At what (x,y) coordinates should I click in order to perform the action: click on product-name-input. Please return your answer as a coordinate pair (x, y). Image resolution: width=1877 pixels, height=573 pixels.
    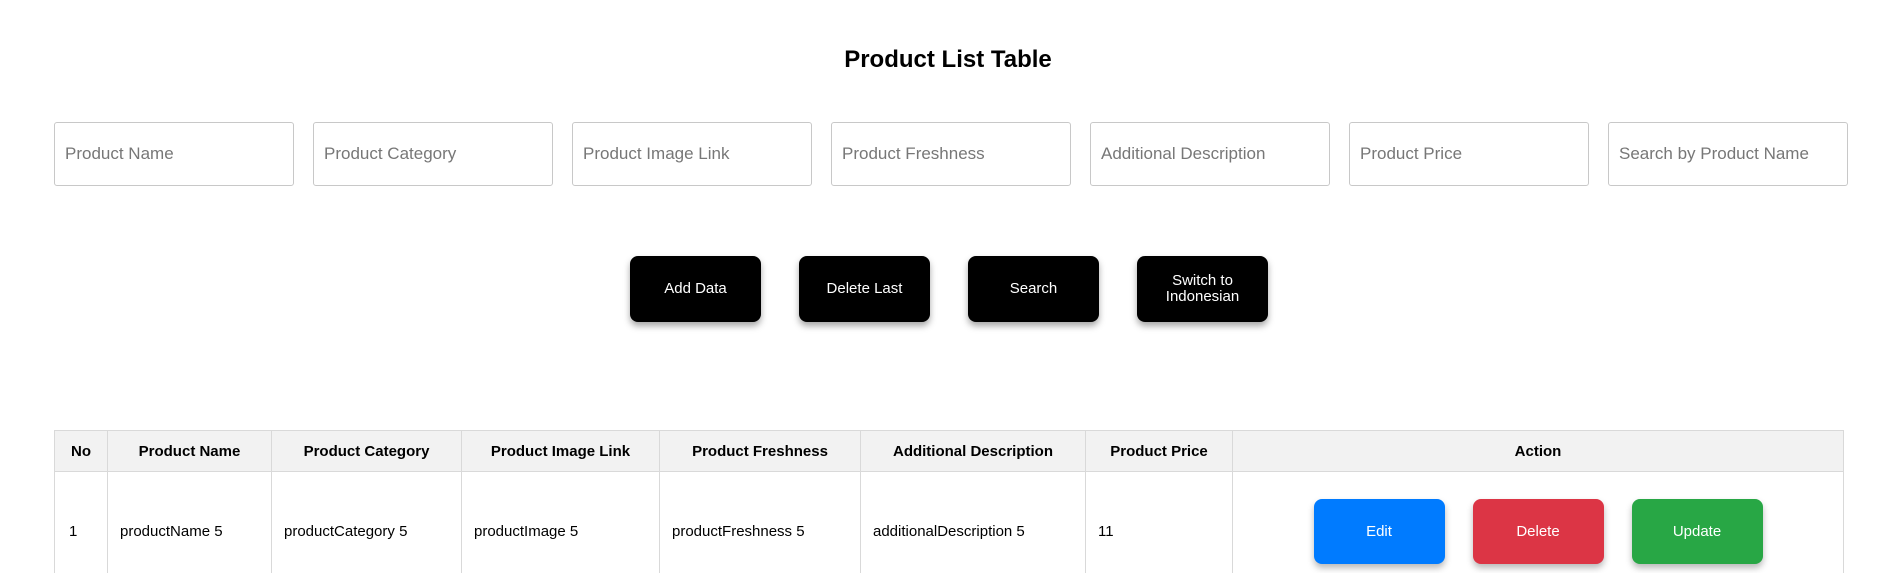
    Looking at the image, I should click on (174, 154).